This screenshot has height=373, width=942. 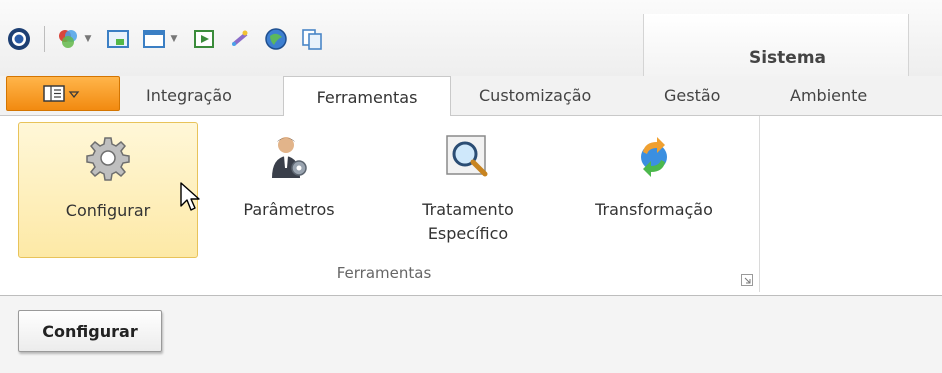 What do you see at coordinates (108, 210) in the screenshot?
I see `configurar-label: Configurar` at bounding box center [108, 210].